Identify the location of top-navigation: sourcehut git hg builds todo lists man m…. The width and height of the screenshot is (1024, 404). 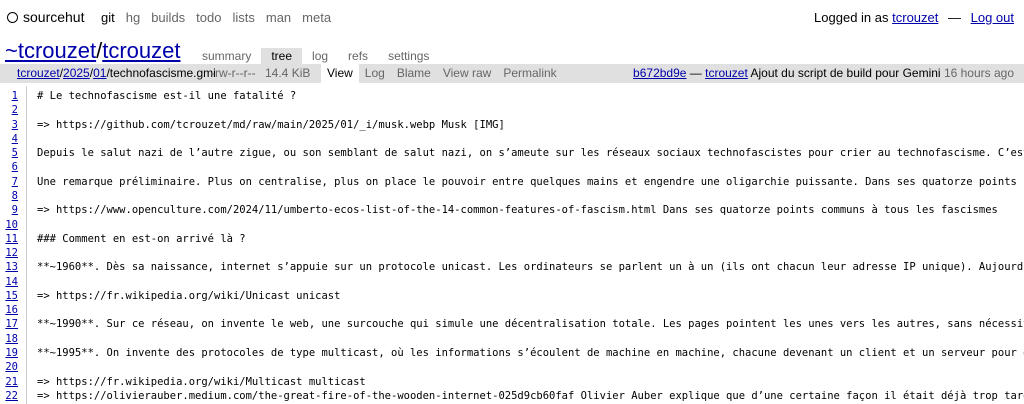
(512, 17).